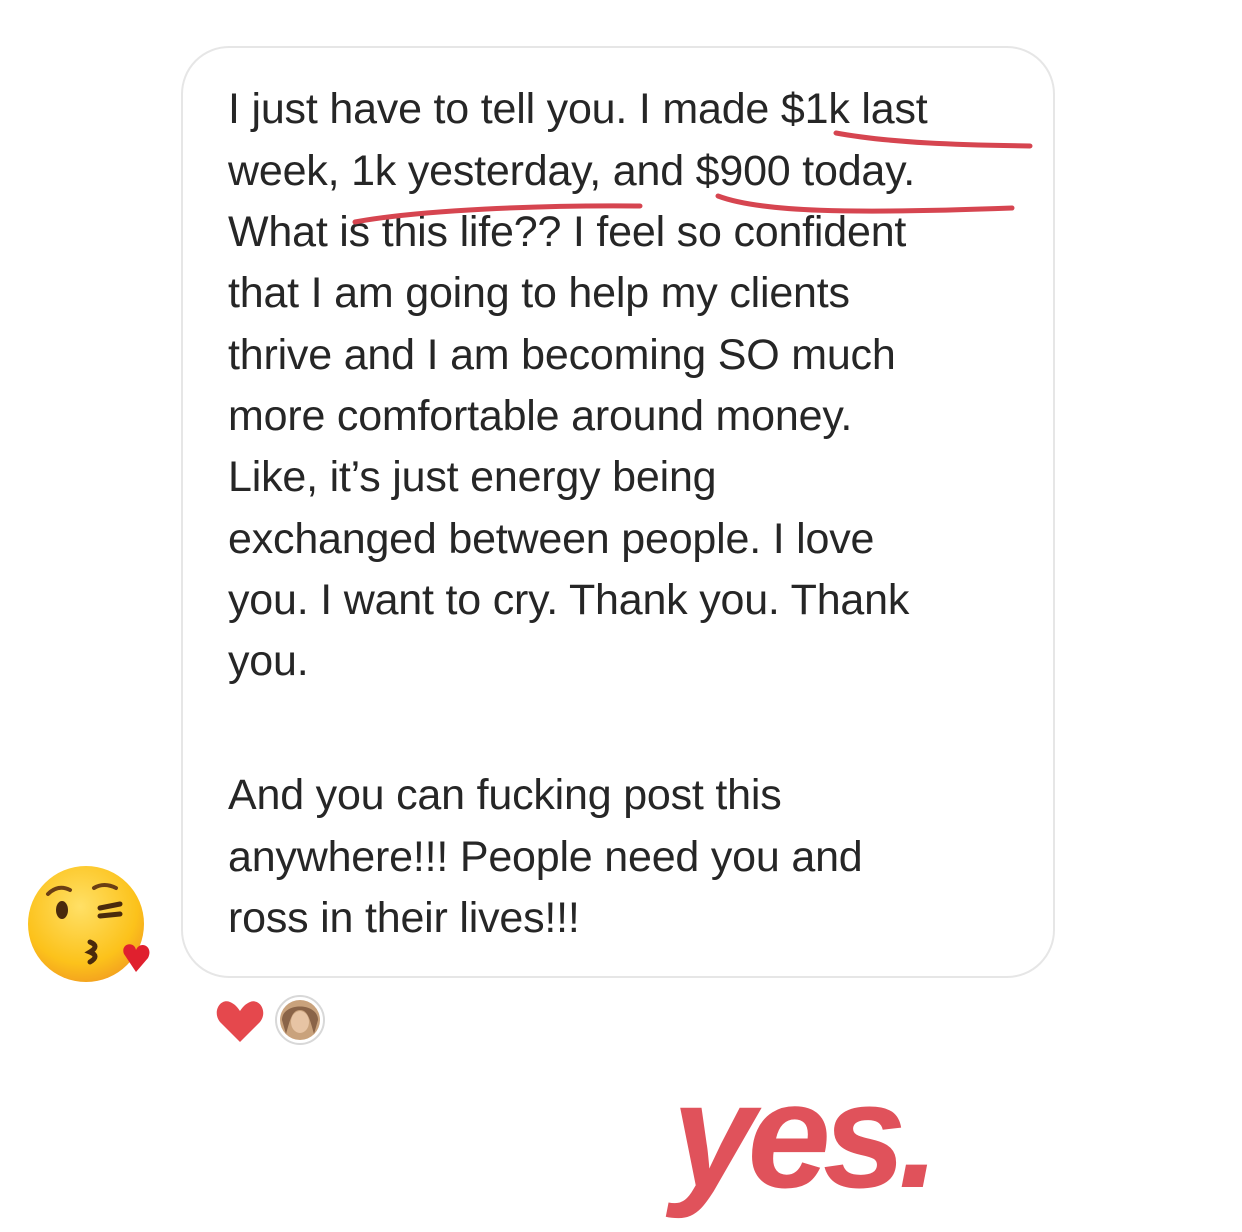 The width and height of the screenshot is (1242, 1232). I want to click on message-line: thrive and I am becoming SO much, so click(562, 355).